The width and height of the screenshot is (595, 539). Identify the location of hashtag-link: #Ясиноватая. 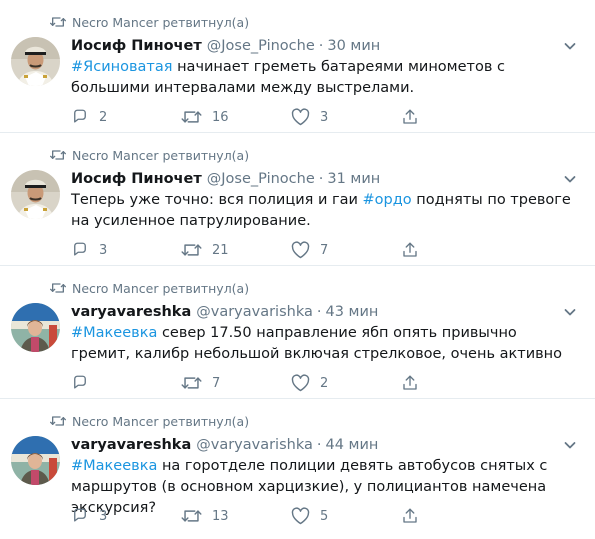
(121, 67).